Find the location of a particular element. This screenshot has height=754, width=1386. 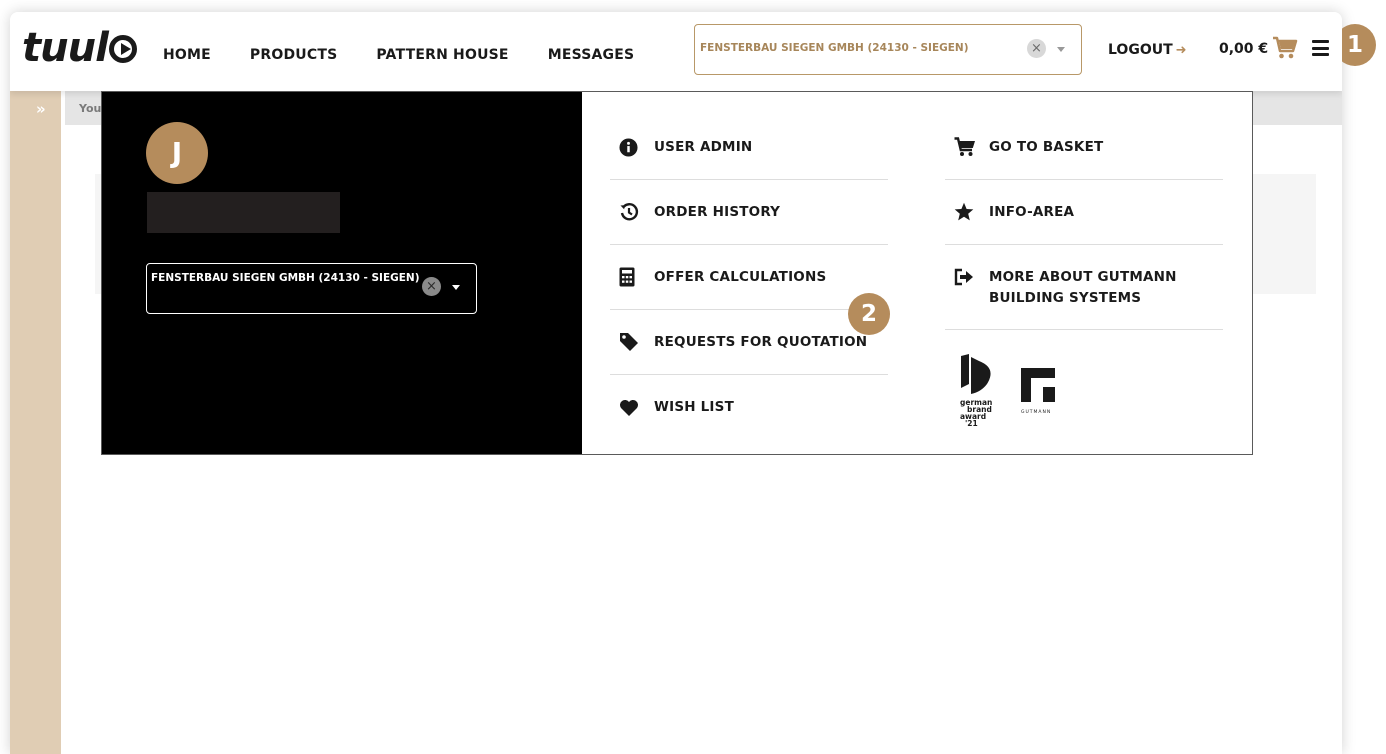

menu-item-label: OFFER CALCULATIONS is located at coordinates (740, 276).